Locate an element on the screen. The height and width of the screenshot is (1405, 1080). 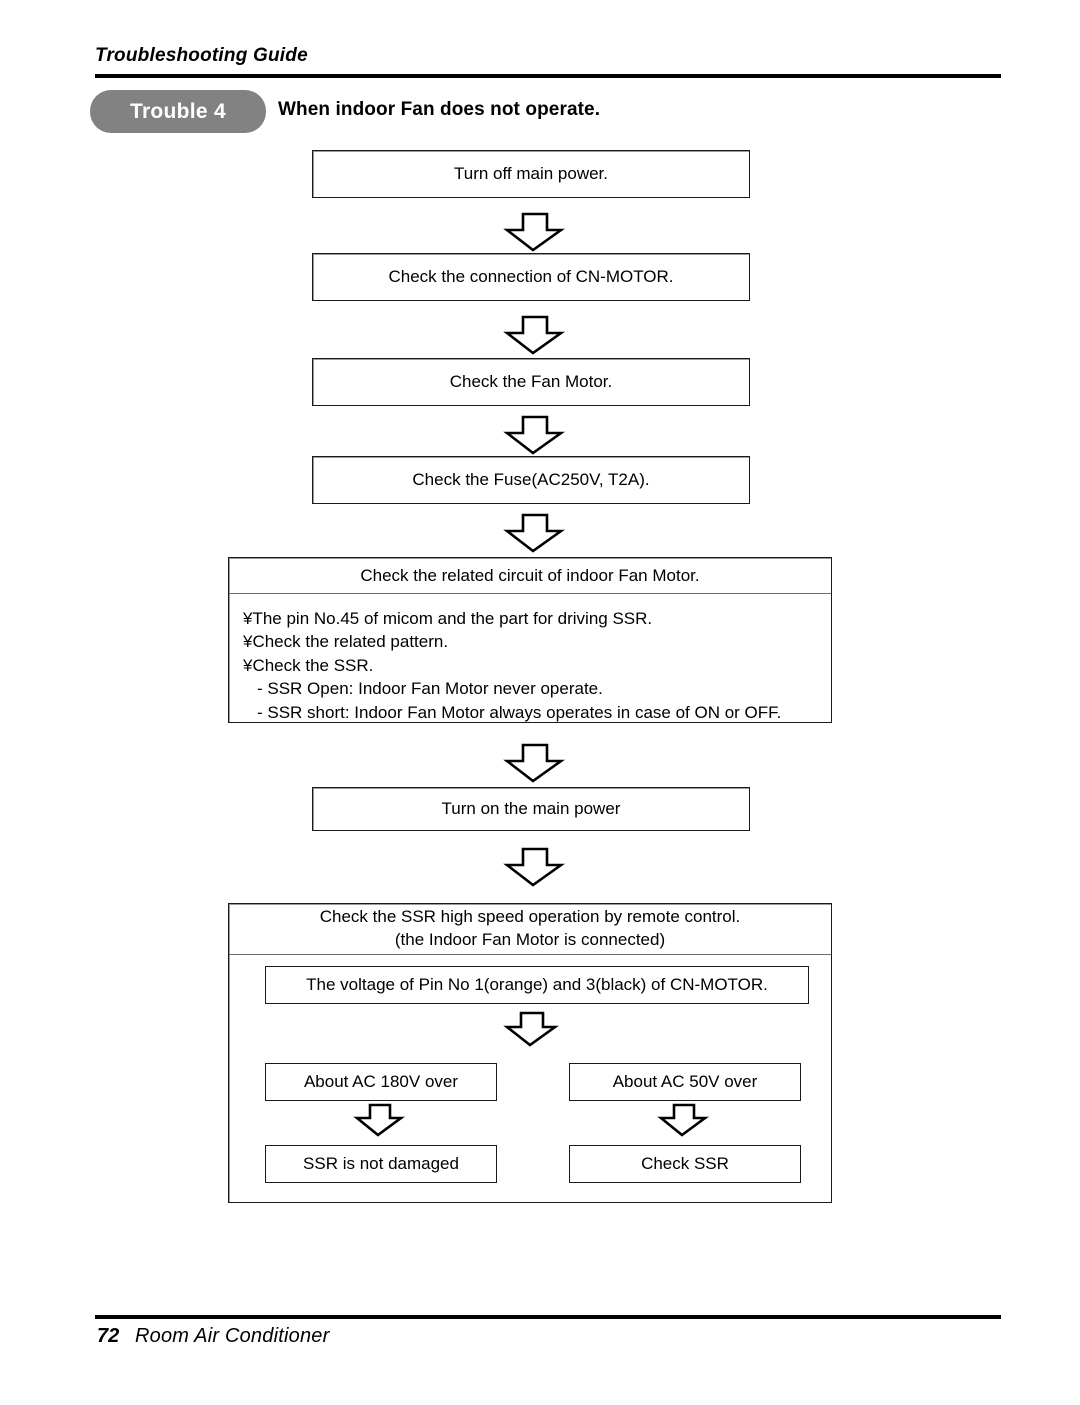
header-divider is located at coordinates (548, 76).